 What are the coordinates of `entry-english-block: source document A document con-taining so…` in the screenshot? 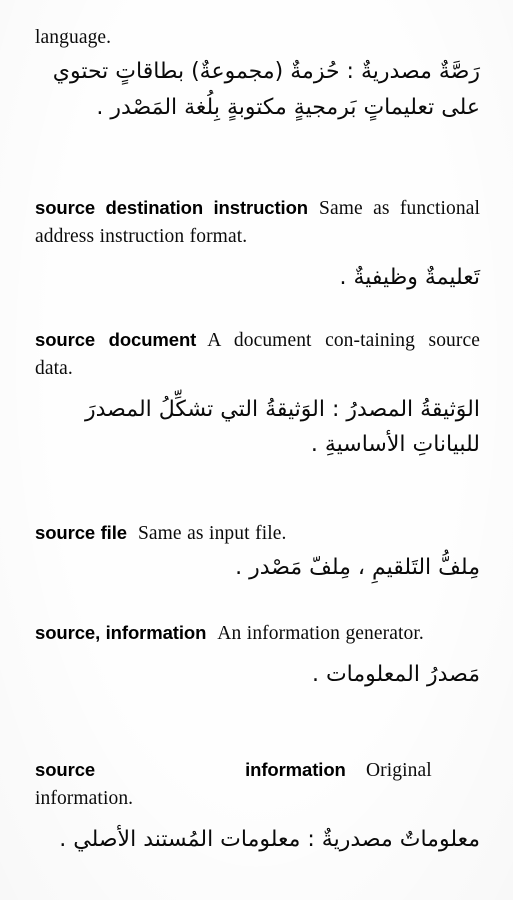 It's located at (257, 355).